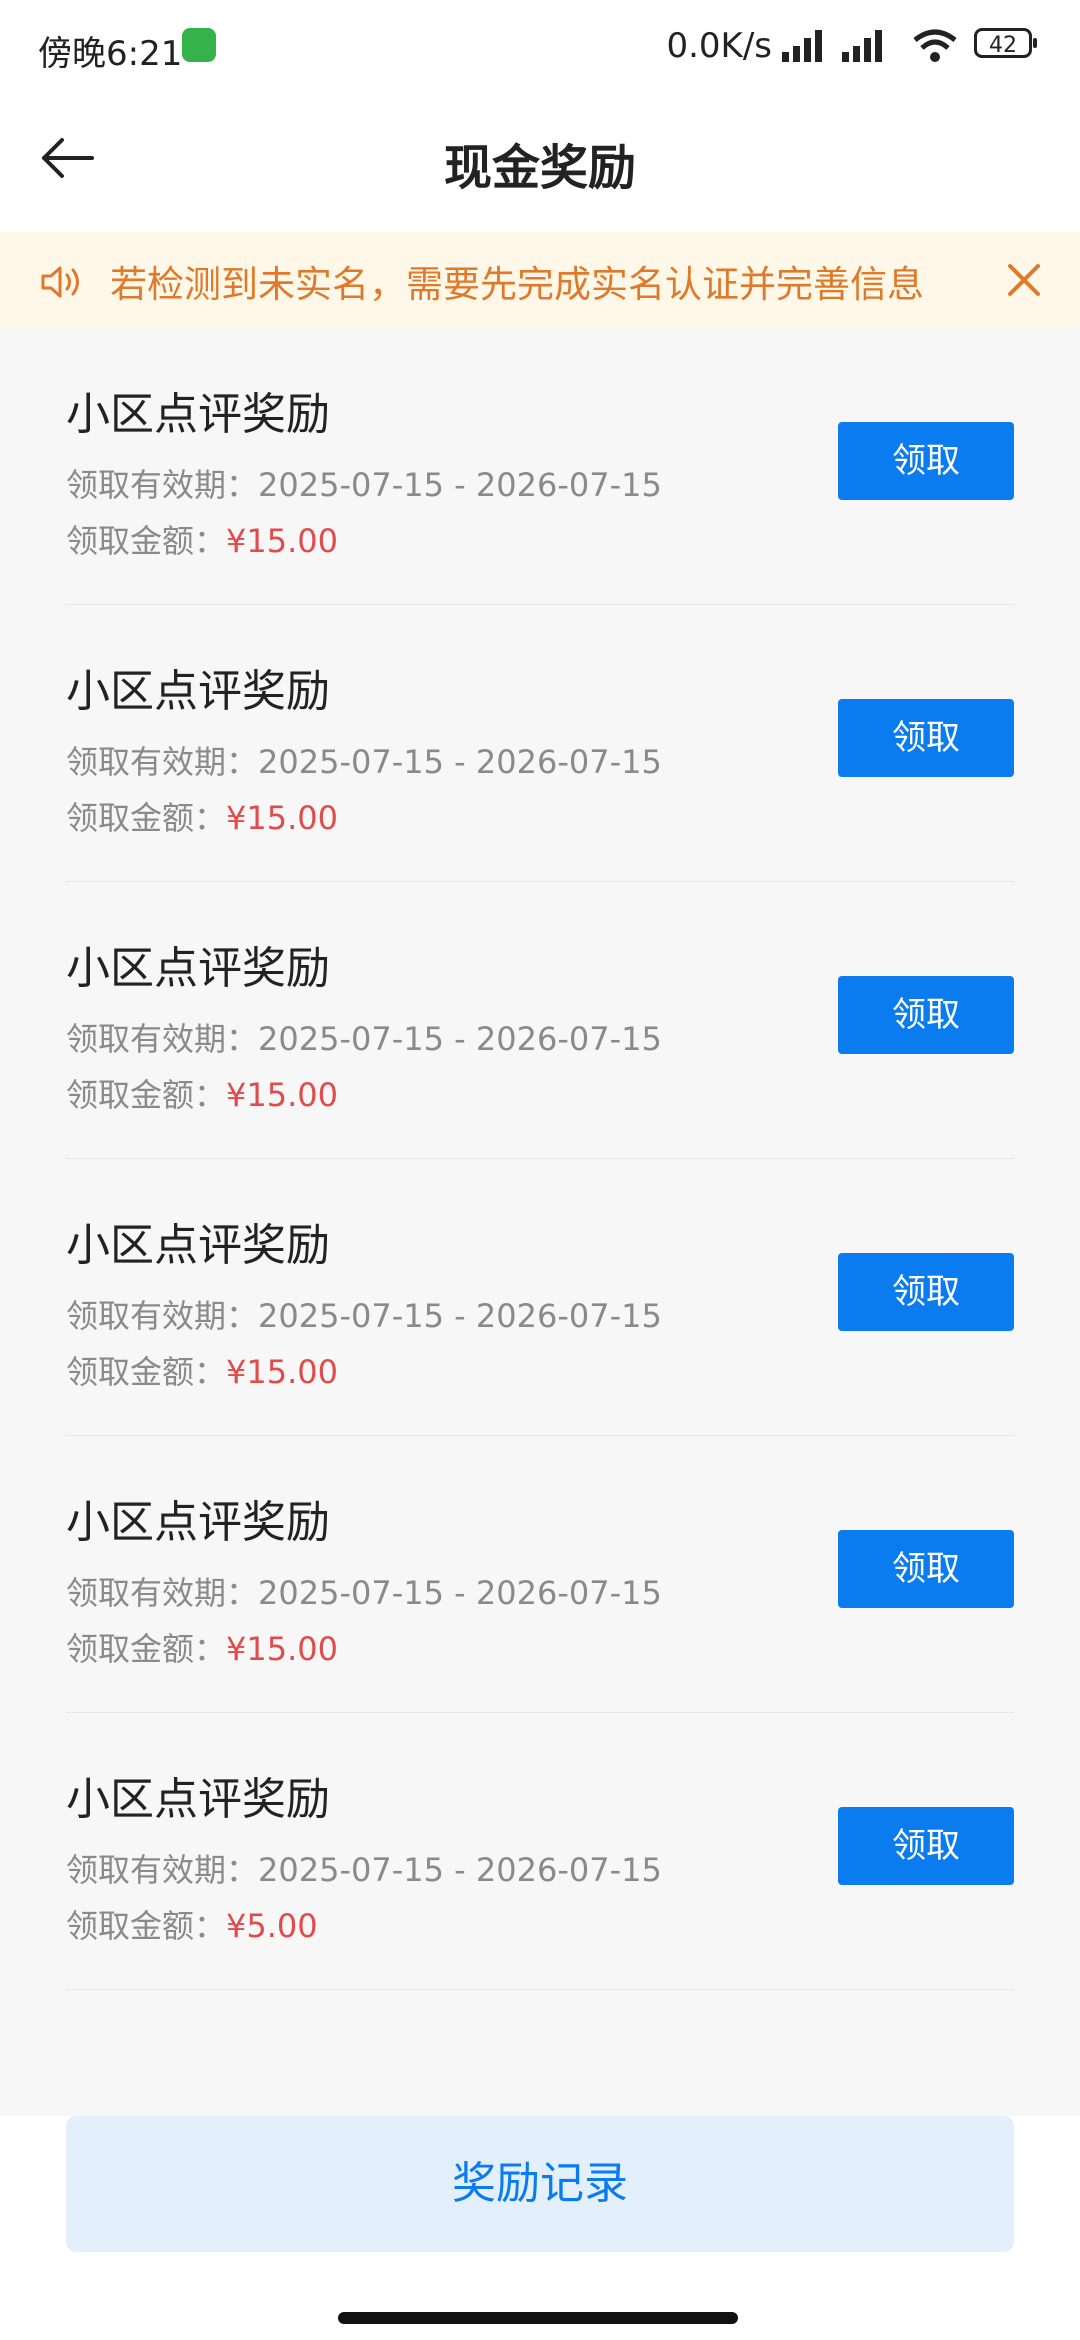 Image resolution: width=1080 pixels, height=2340 pixels. I want to click on notice-text: 若检测到未实名，需要先完成实名认证并完善信息, so click(517, 284).